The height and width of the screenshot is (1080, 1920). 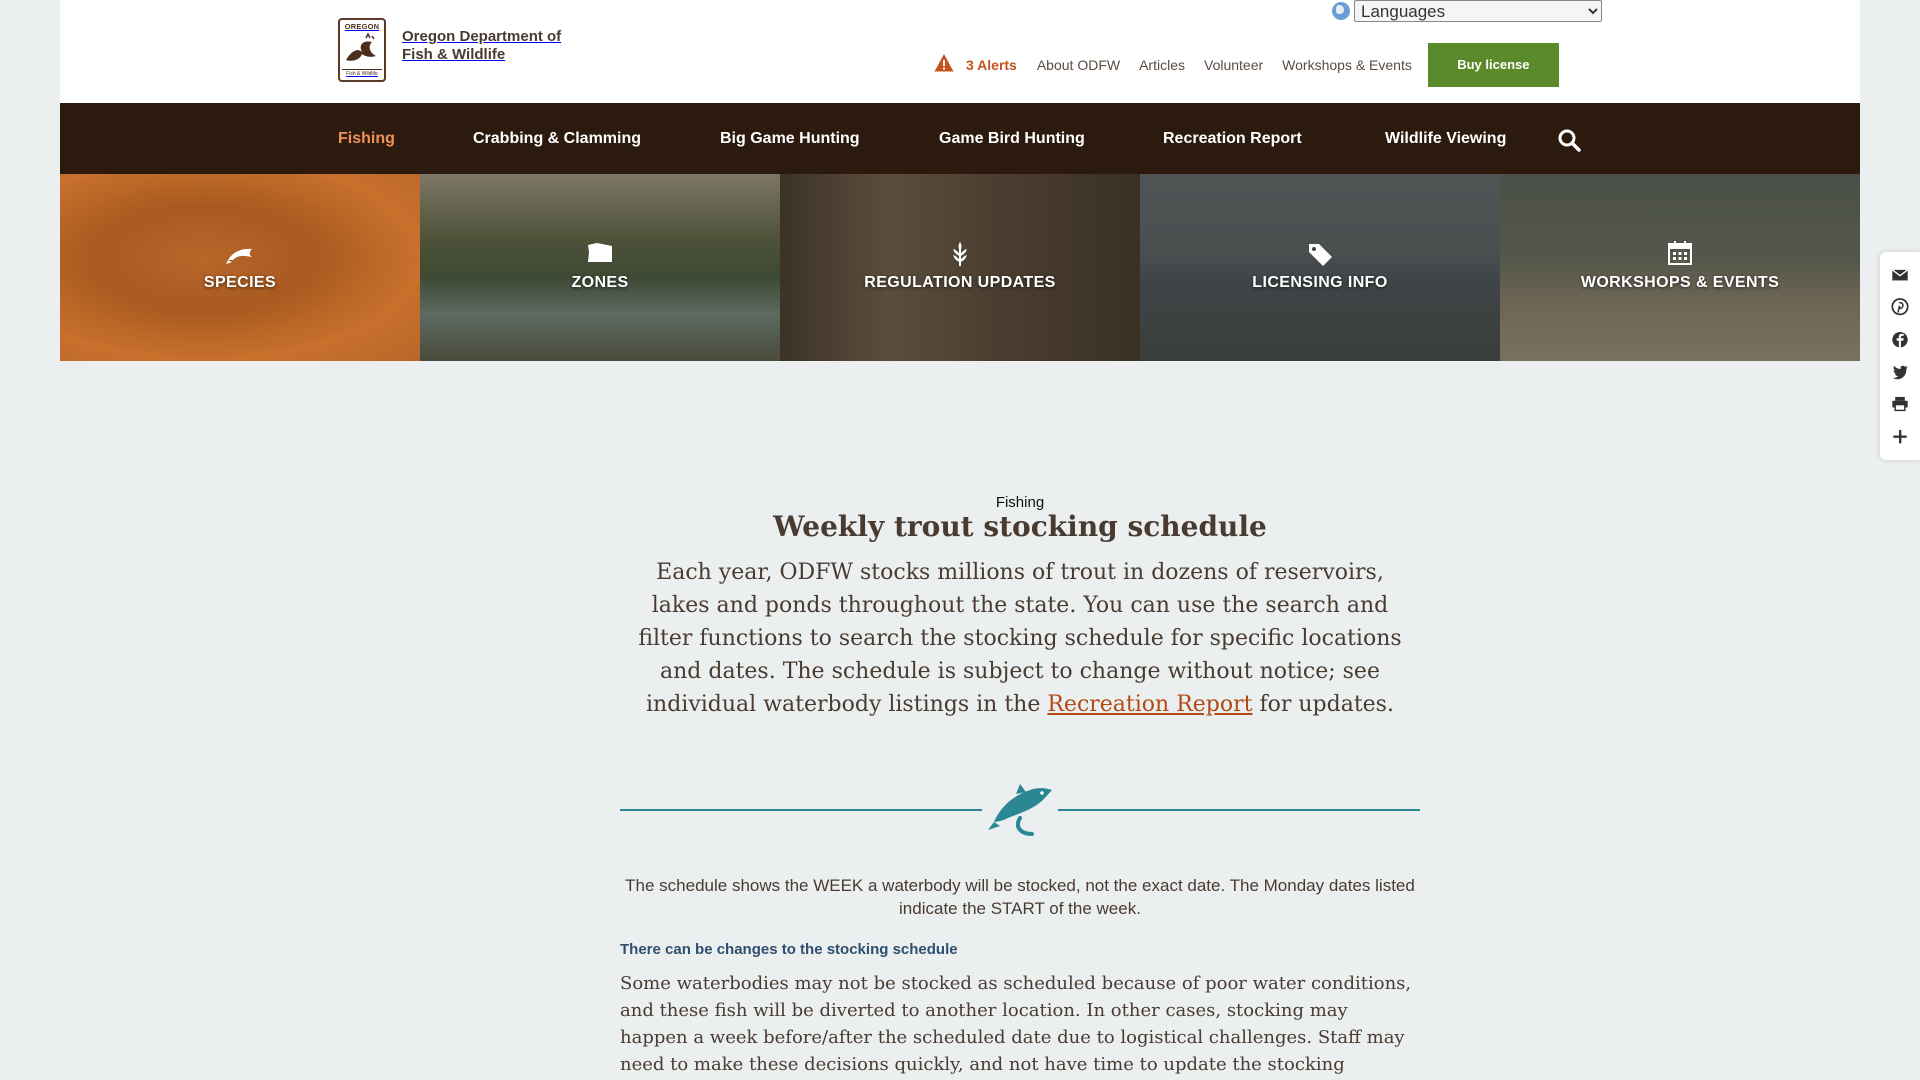 What do you see at coordinates (366, 138) in the screenshot?
I see `nav-item-fishing: Fishing` at bounding box center [366, 138].